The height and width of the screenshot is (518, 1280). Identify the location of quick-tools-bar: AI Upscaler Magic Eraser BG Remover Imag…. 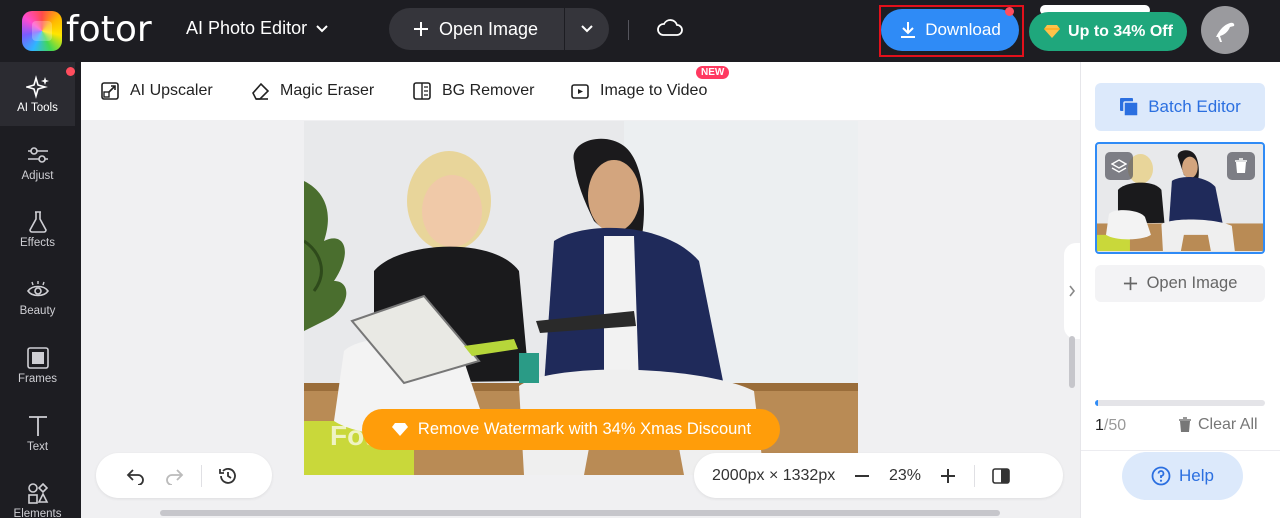
(580, 91).